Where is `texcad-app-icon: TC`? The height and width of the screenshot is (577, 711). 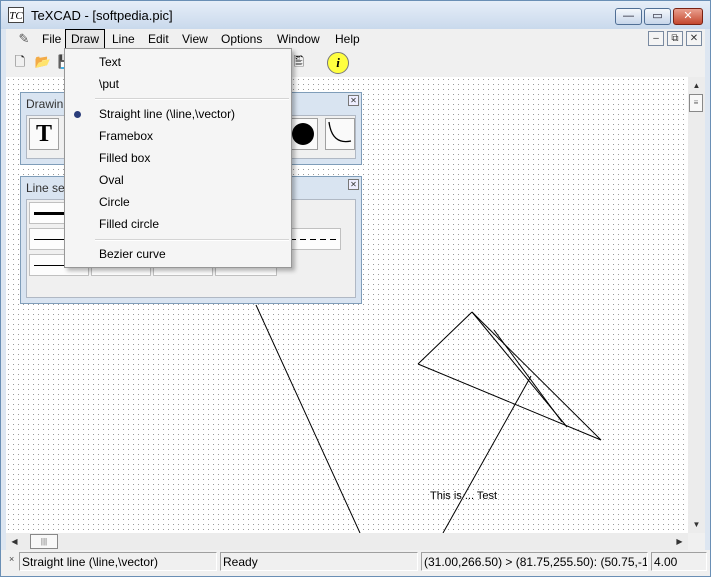 texcad-app-icon: TC is located at coordinates (16, 15).